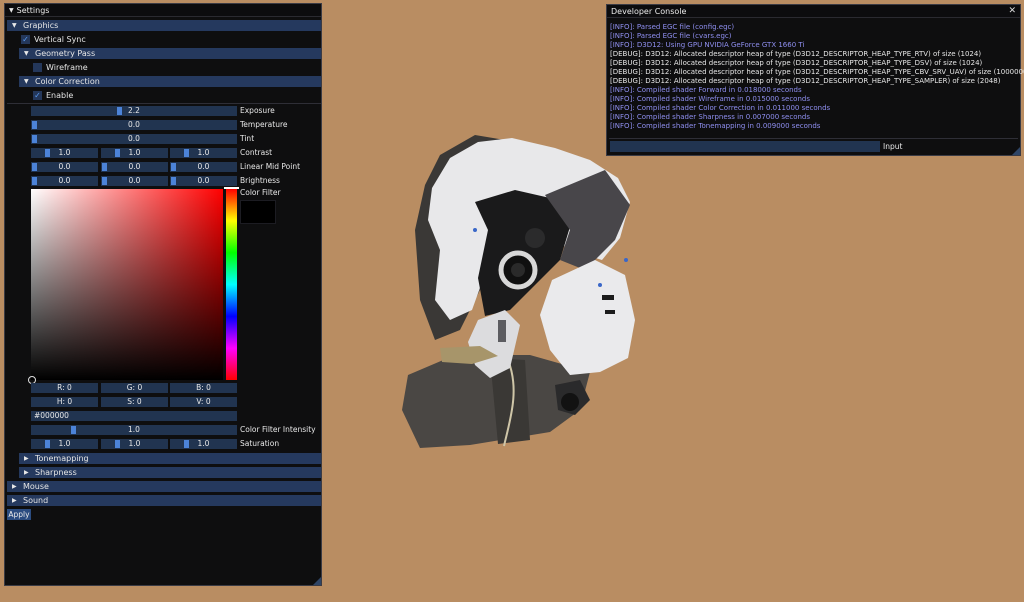 Image resolution: width=1024 pixels, height=602 pixels. Describe the element at coordinates (56, 472) in the screenshot. I see `sharpness-label: Sharpness` at that location.